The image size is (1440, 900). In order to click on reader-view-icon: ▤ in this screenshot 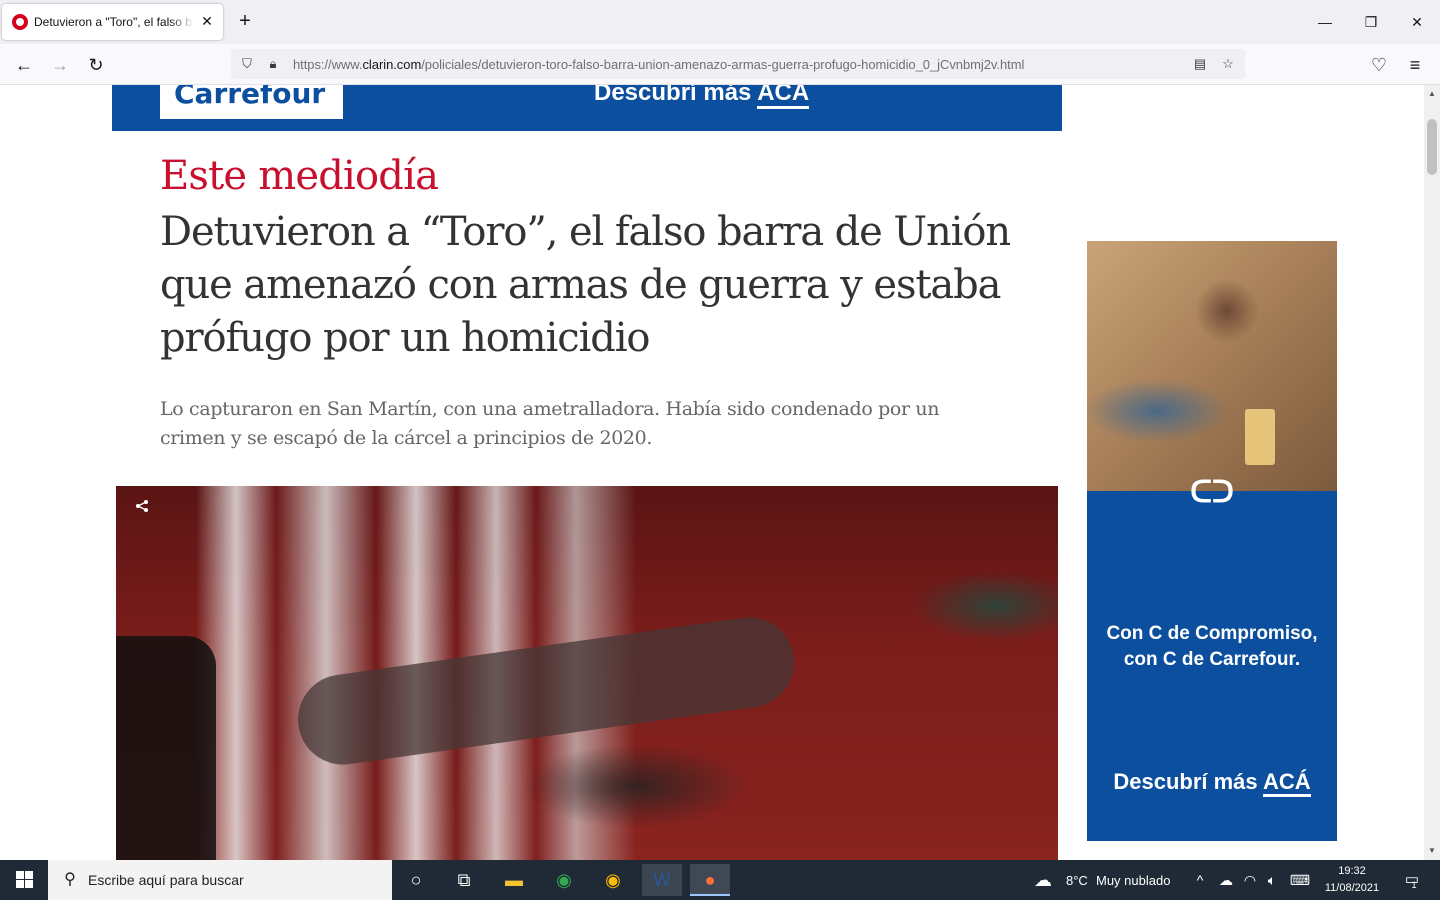, I will do `click(1200, 64)`.